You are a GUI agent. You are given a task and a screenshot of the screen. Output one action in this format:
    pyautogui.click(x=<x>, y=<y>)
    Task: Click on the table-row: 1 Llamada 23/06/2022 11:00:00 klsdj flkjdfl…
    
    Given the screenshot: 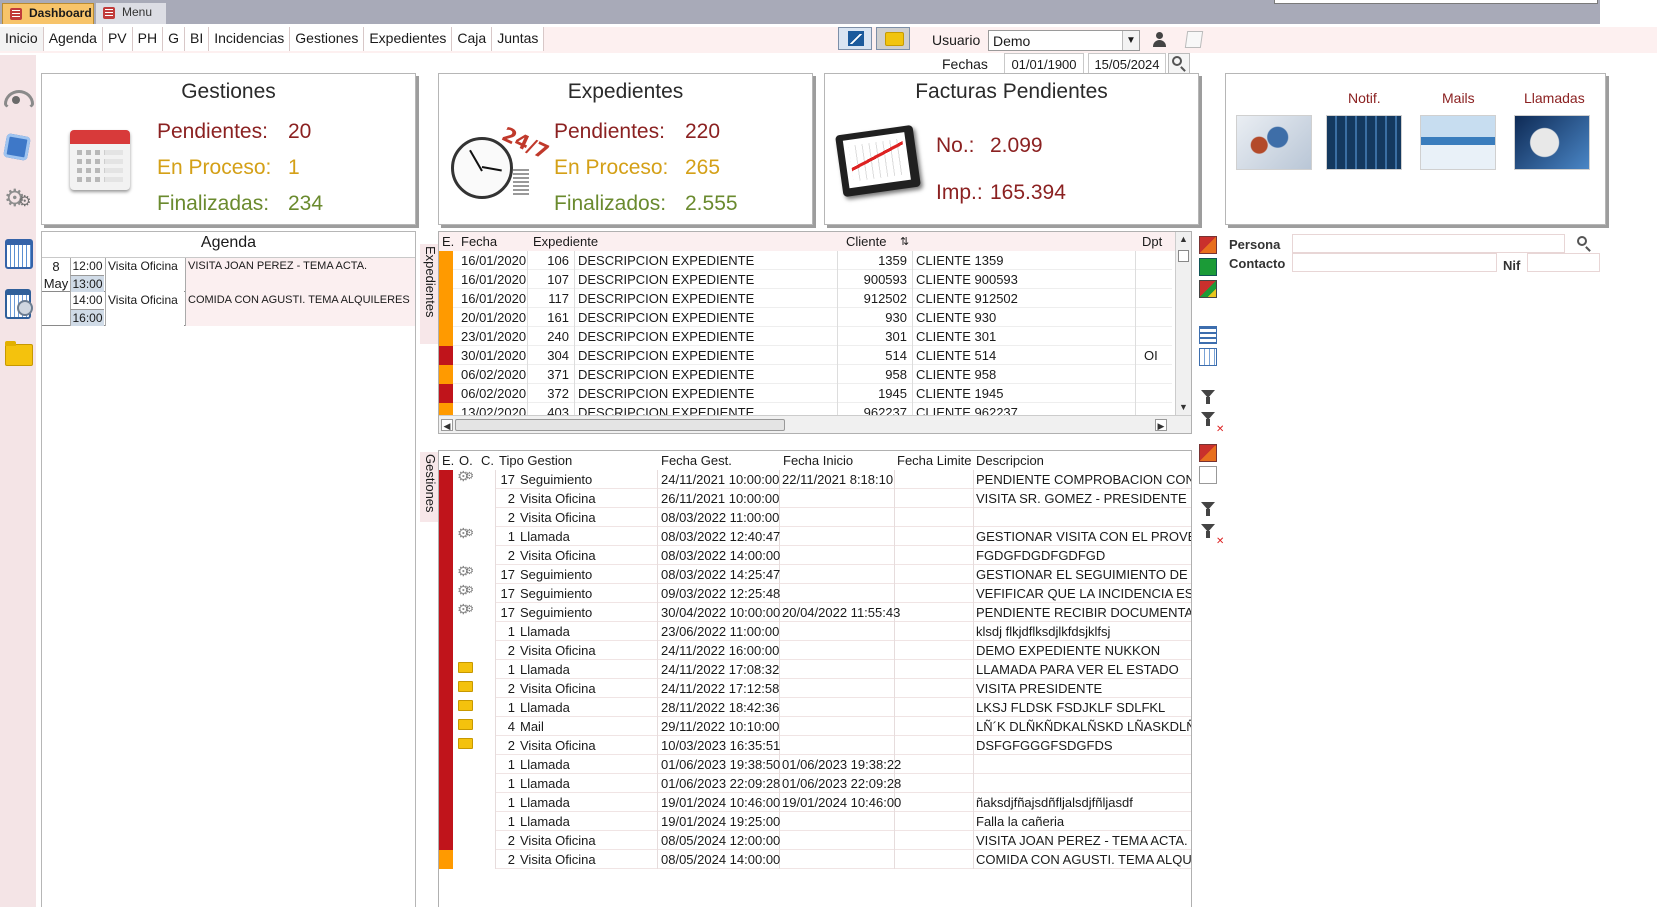 What is the action you would take?
    pyautogui.click(x=815, y=631)
    